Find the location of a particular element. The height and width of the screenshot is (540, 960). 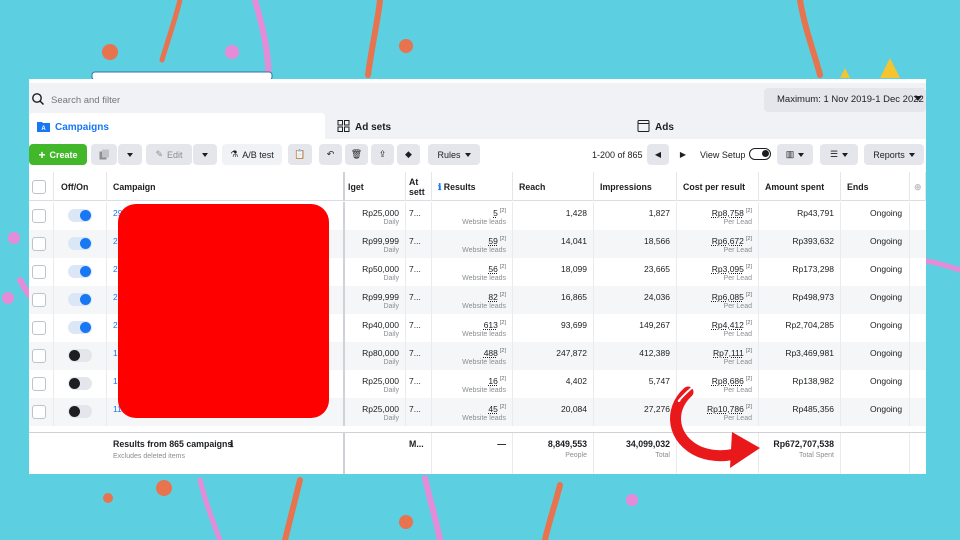

column-header-cost-per-result: Cost per result is located at coordinates (718, 186).